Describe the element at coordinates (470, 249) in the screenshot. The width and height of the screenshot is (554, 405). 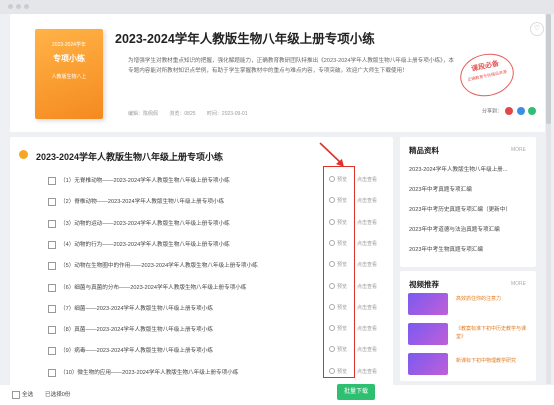
I see `featured-item: 2023年中考生物真题专项汇编` at that location.